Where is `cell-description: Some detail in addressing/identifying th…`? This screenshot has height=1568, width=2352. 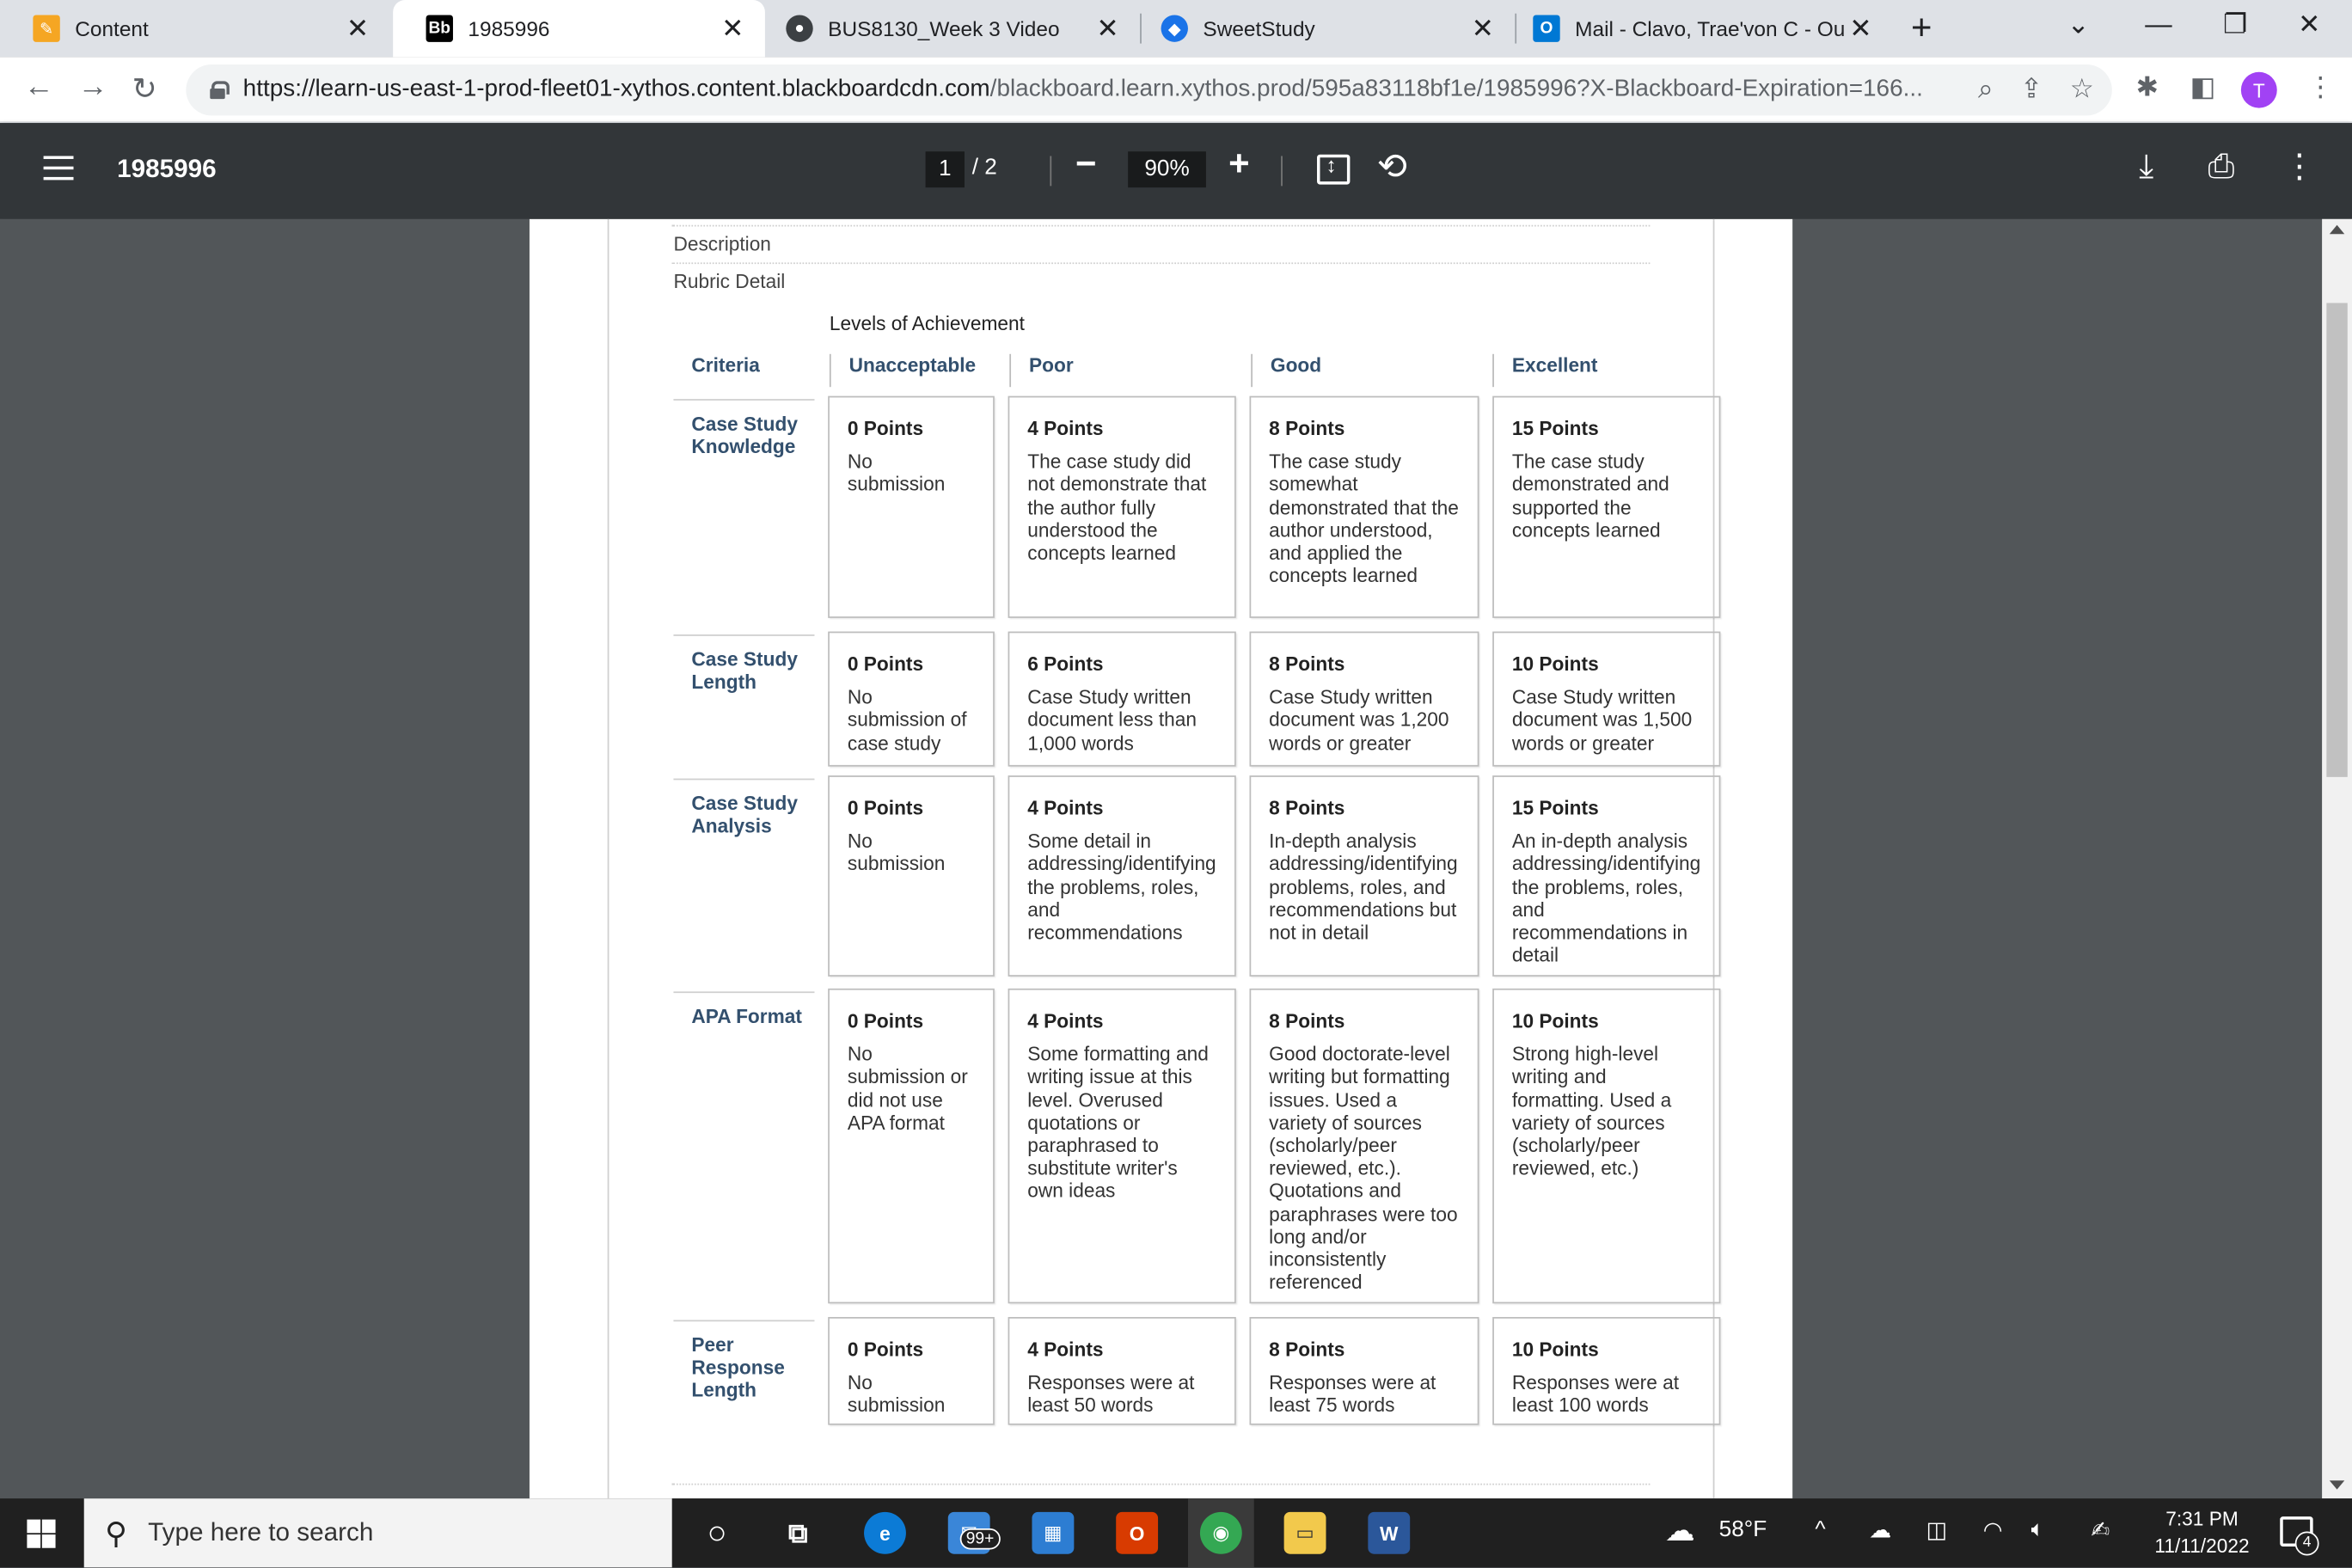
cell-description: Some detail in addressing/identifying th… is located at coordinates (1121, 887).